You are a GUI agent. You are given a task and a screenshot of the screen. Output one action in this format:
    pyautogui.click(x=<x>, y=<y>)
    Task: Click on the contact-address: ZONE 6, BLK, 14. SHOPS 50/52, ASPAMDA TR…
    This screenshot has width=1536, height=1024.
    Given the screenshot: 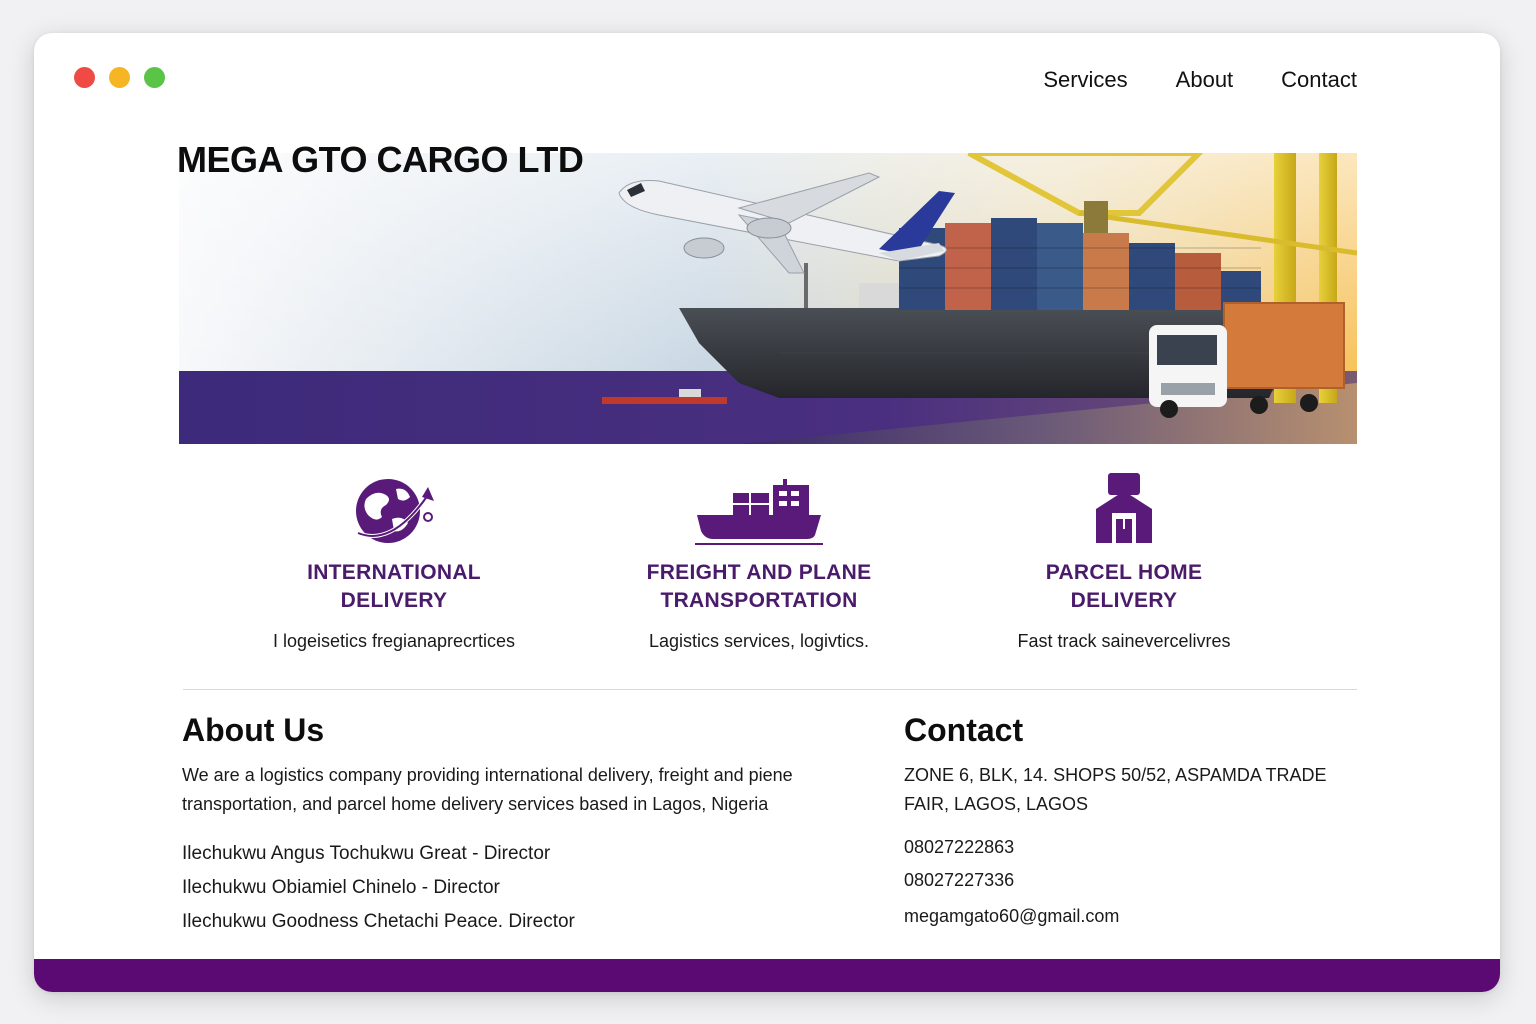 What is the action you would take?
    pyautogui.click(x=1115, y=789)
    